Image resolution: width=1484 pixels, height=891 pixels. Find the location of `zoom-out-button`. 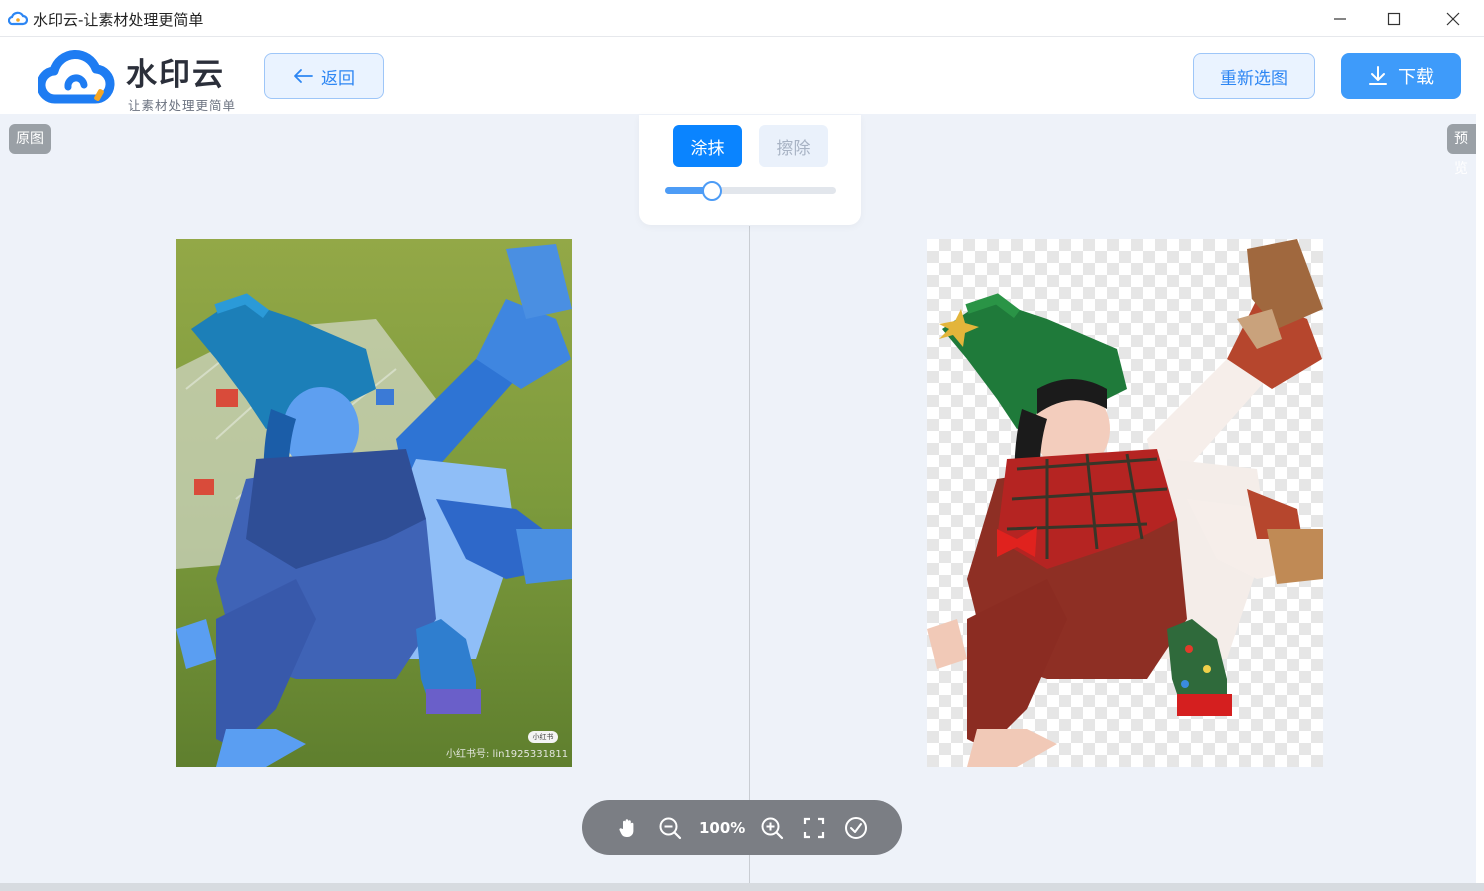

zoom-out-button is located at coordinates (670, 828).